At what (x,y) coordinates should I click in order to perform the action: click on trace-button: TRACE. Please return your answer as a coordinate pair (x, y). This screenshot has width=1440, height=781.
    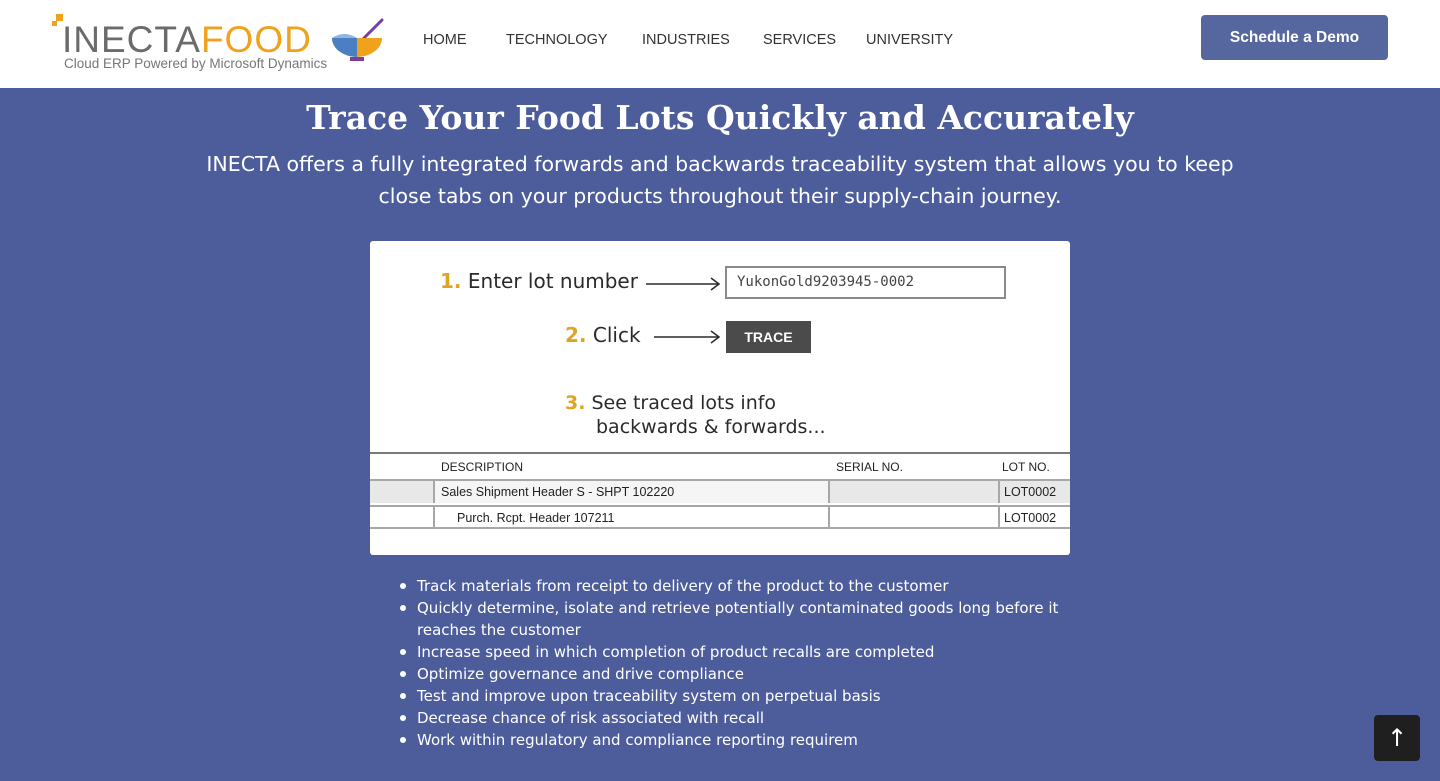
    Looking at the image, I should click on (768, 337).